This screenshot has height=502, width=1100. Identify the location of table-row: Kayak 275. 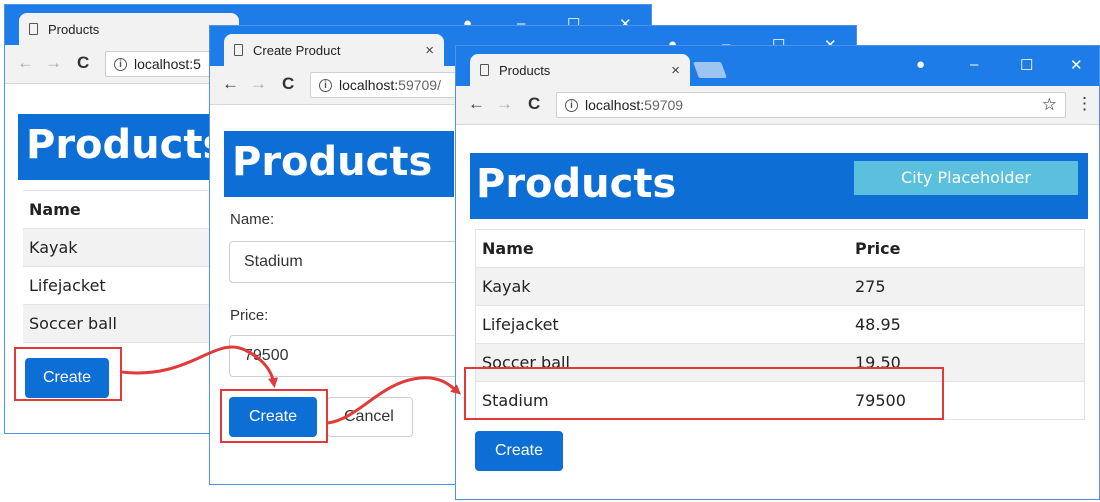
(780, 287).